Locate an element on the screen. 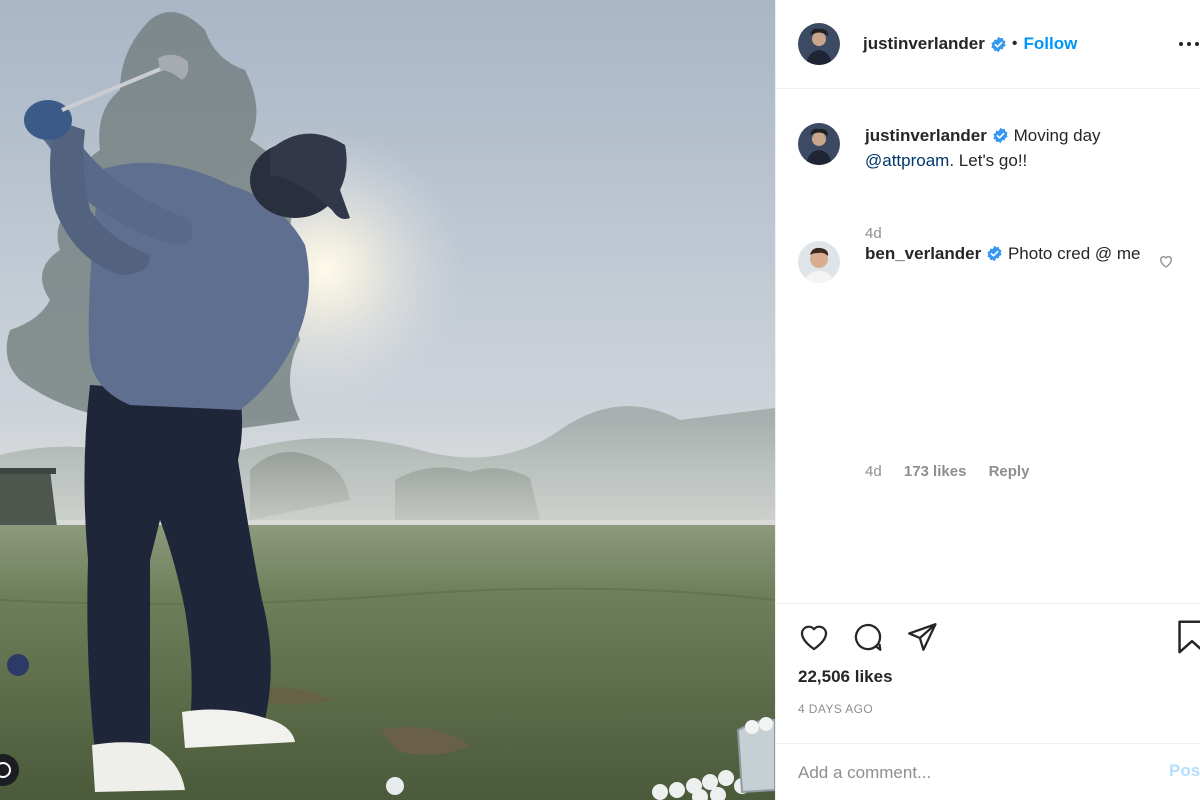  comment-age: 4d is located at coordinates (873, 471).